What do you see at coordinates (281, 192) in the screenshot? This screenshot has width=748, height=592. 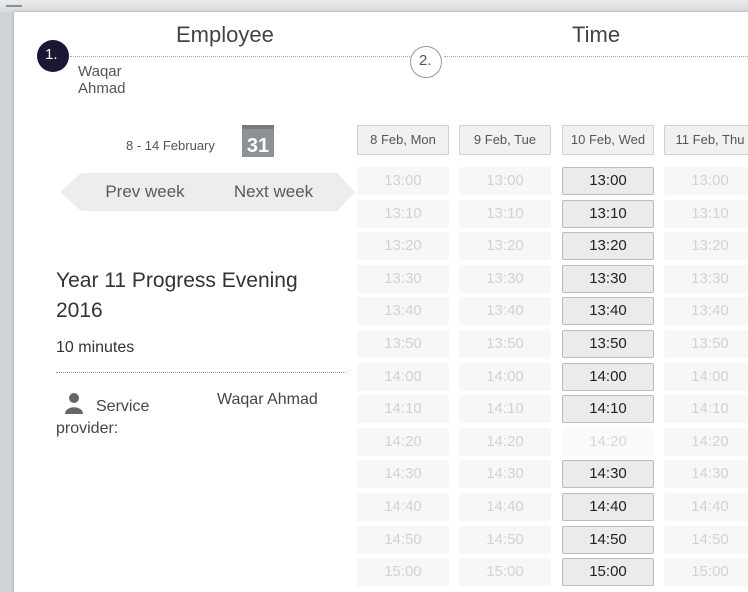 I see `next-week-button: Next week` at bounding box center [281, 192].